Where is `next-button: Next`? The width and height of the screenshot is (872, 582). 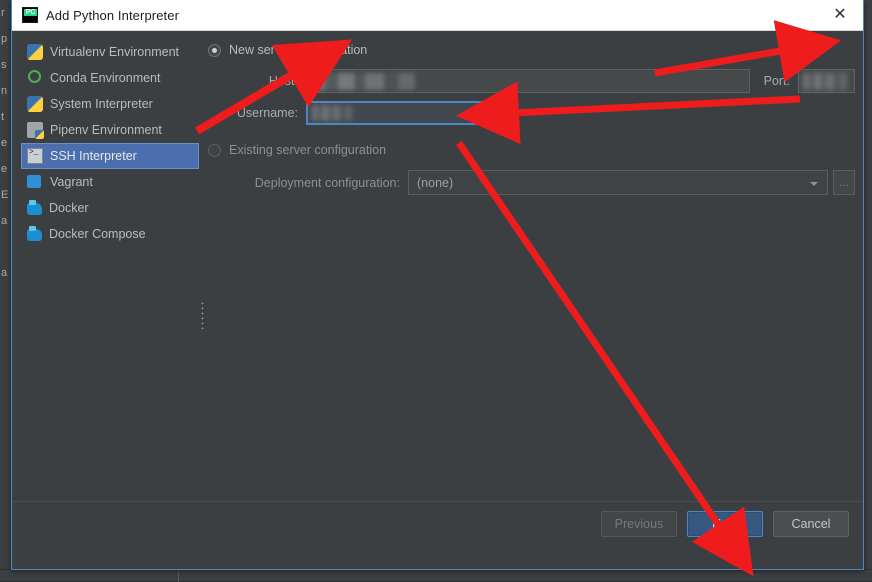 next-button: Next is located at coordinates (725, 524).